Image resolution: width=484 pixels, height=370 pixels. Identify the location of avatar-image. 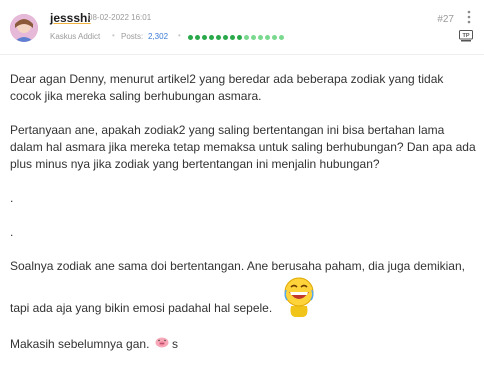
(24, 28).